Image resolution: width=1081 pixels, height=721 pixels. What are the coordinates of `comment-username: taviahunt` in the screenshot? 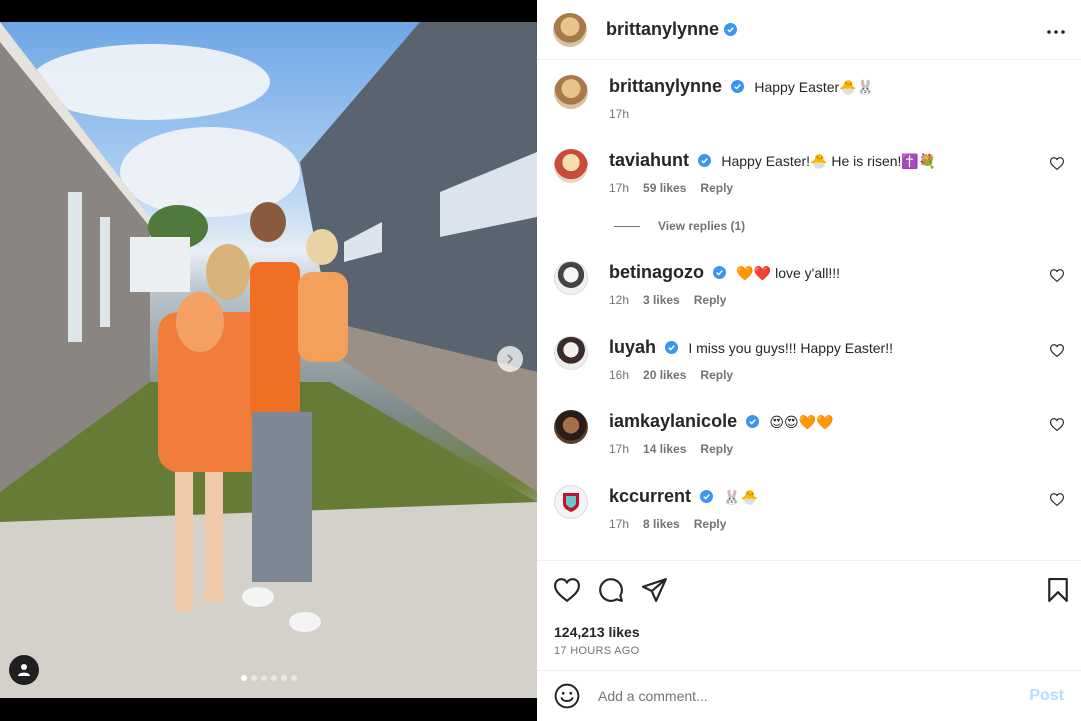 It's located at (649, 160).